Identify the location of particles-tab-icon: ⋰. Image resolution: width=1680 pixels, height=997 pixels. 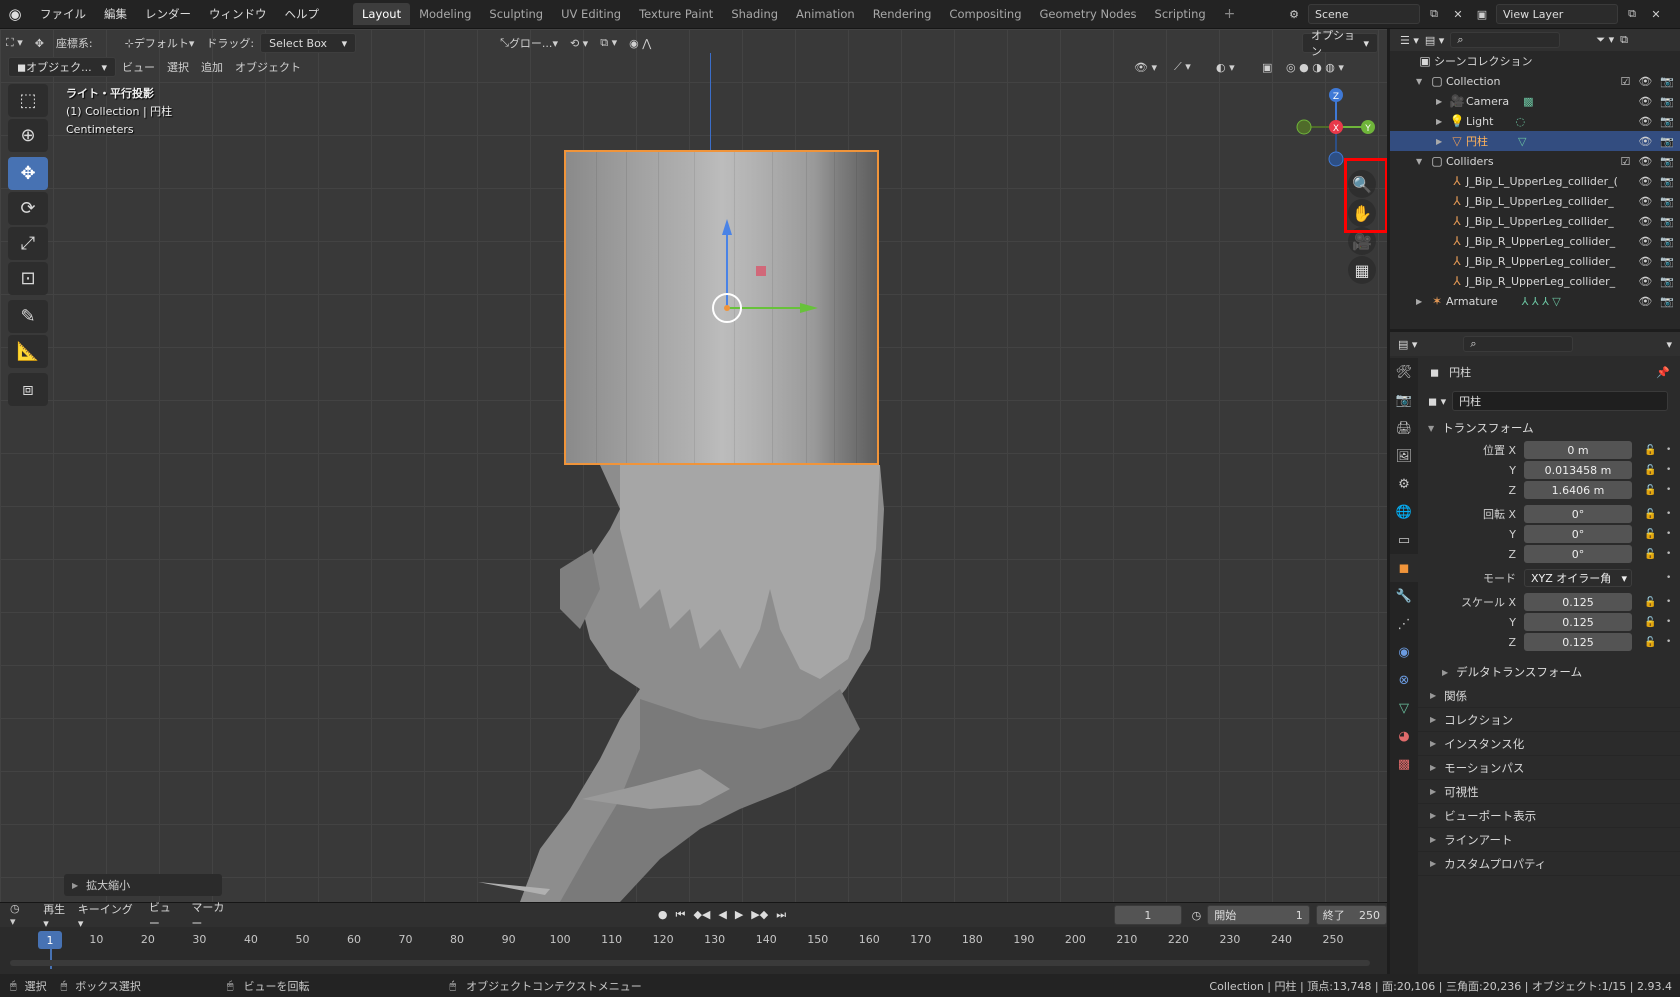
(1404, 624).